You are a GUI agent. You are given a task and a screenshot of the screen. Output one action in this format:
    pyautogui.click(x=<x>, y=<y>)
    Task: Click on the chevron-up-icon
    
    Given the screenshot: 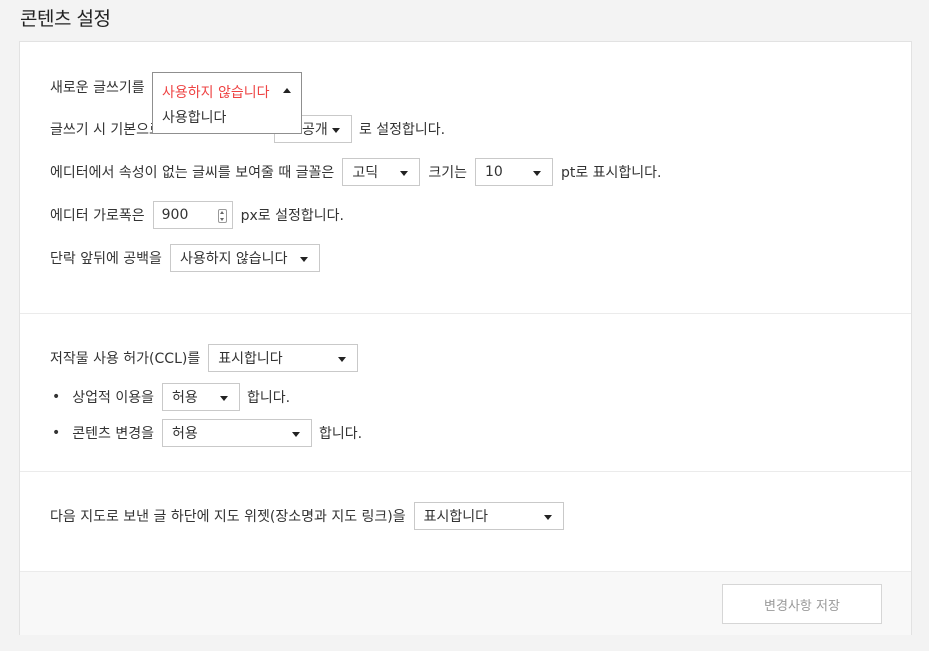 What is the action you would take?
    pyautogui.click(x=287, y=90)
    